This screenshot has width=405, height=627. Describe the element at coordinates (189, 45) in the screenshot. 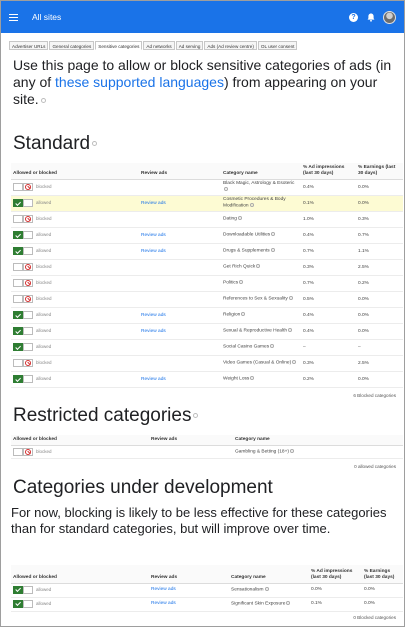

I see `tab-ad-serving: Ad serving` at that location.